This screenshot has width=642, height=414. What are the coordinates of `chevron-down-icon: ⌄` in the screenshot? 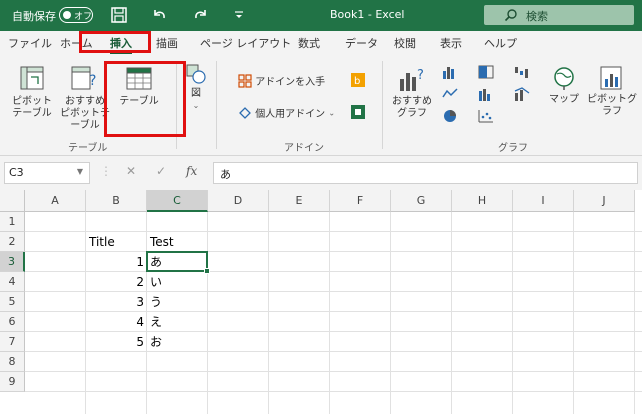 It's located at (196, 105).